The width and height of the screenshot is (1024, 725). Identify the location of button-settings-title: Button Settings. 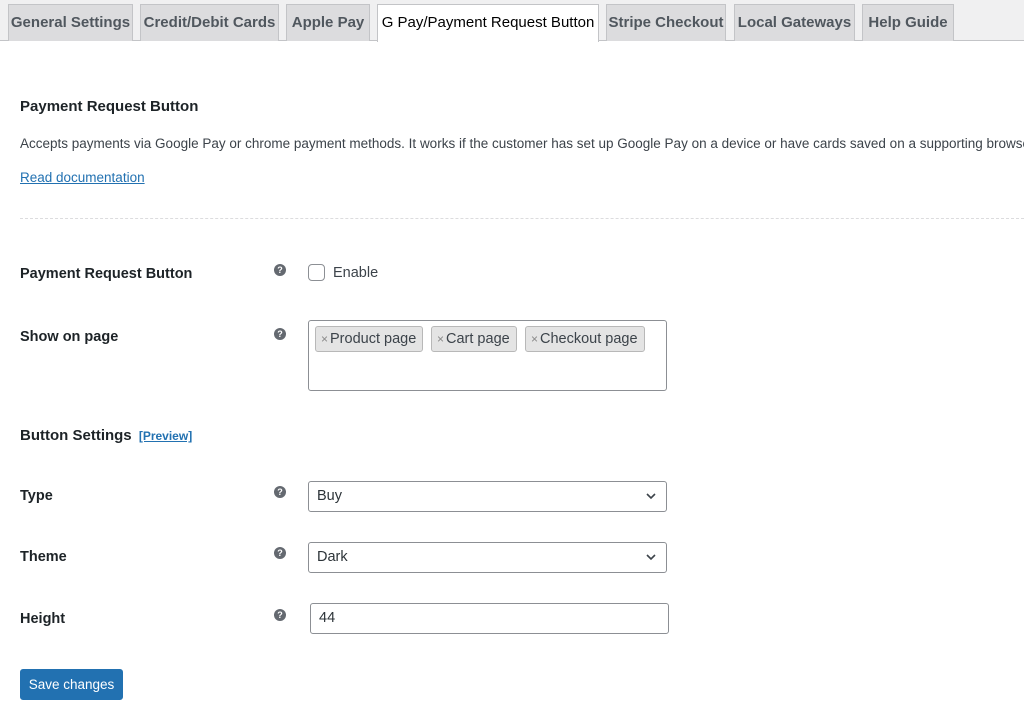
(76, 435).